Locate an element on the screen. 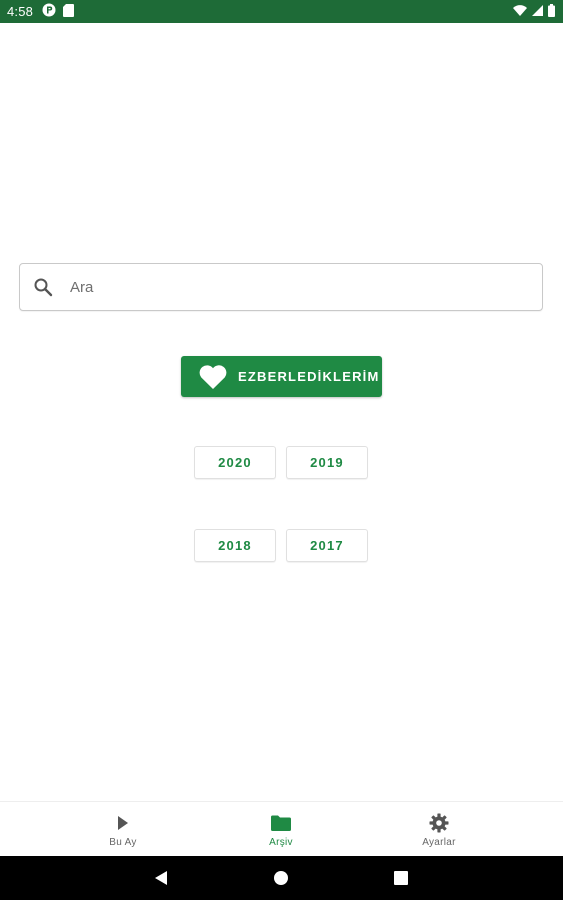 The height and width of the screenshot is (900, 563). memorized-favorites-label: EZBERLEDİKLERİM is located at coordinates (309, 376).